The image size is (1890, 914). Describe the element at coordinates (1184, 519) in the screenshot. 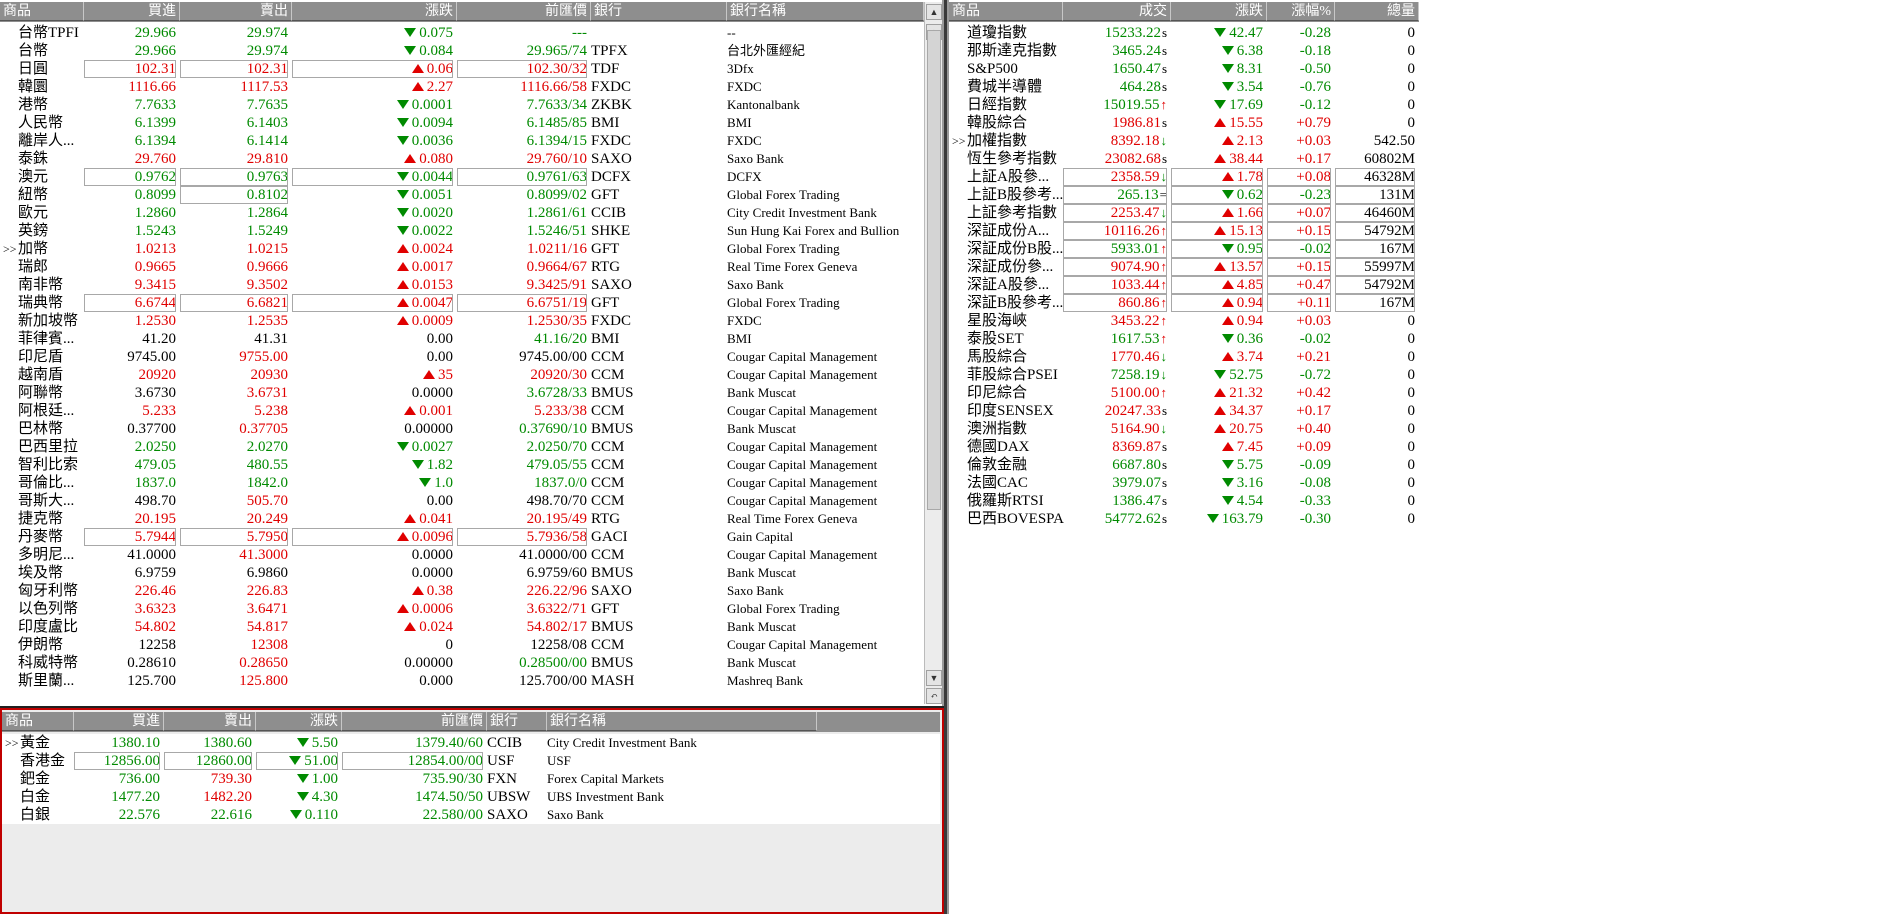

I see `quote-row: 巴西BOVESPA 54772.62s 163.79 -0.30 0` at that location.